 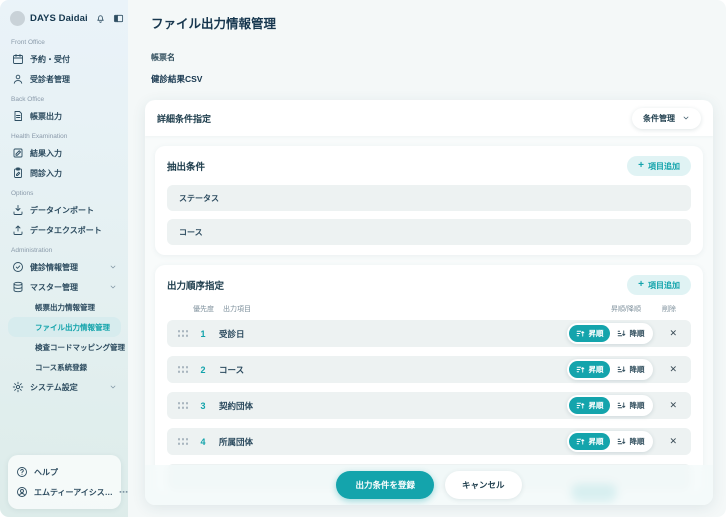 What do you see at coordinates (22, 472) in the screenshot?
I see `help-icon` at bounding box center [22, 472].